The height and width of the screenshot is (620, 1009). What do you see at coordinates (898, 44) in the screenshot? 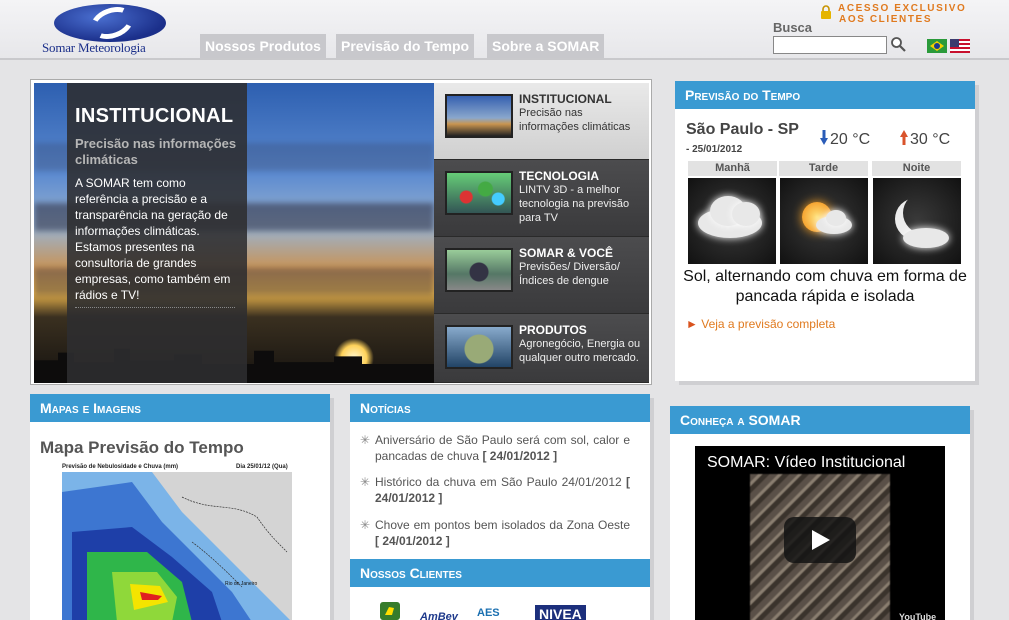
I see `search-icon` at bounding box center [898, 44].